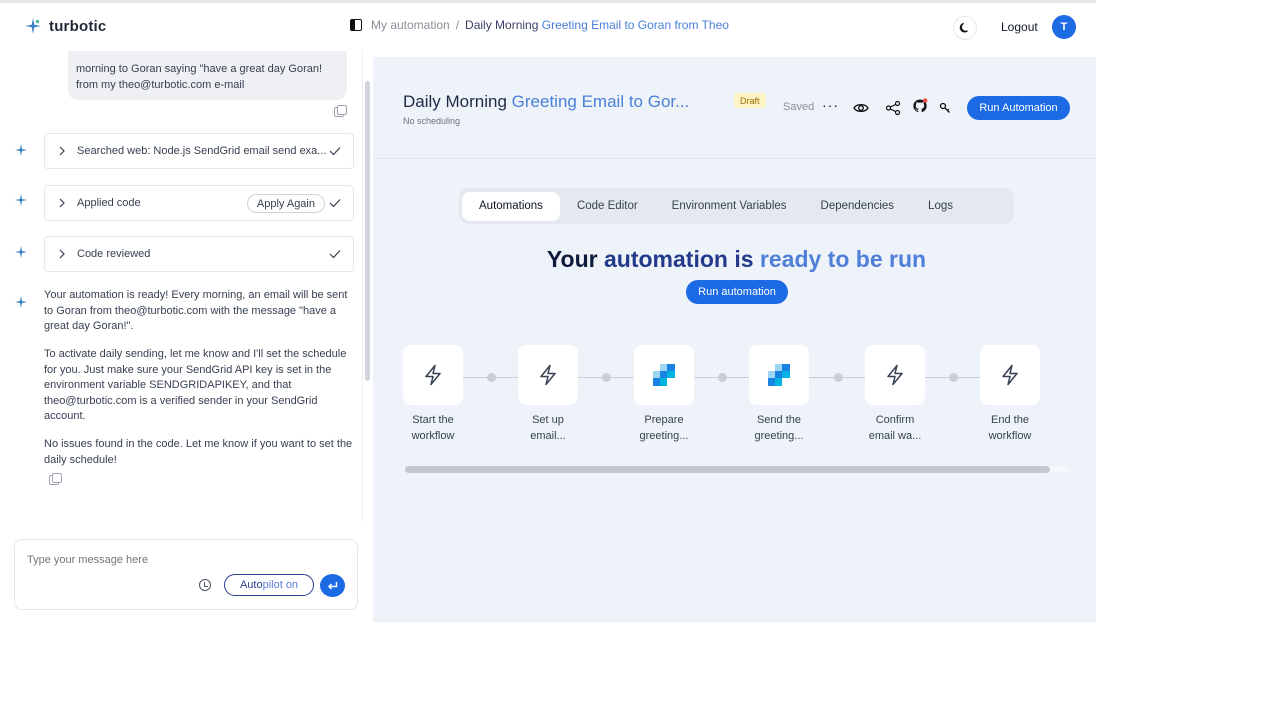  I want to click on flow-node-label: End the workflow, so click(1010, 428).